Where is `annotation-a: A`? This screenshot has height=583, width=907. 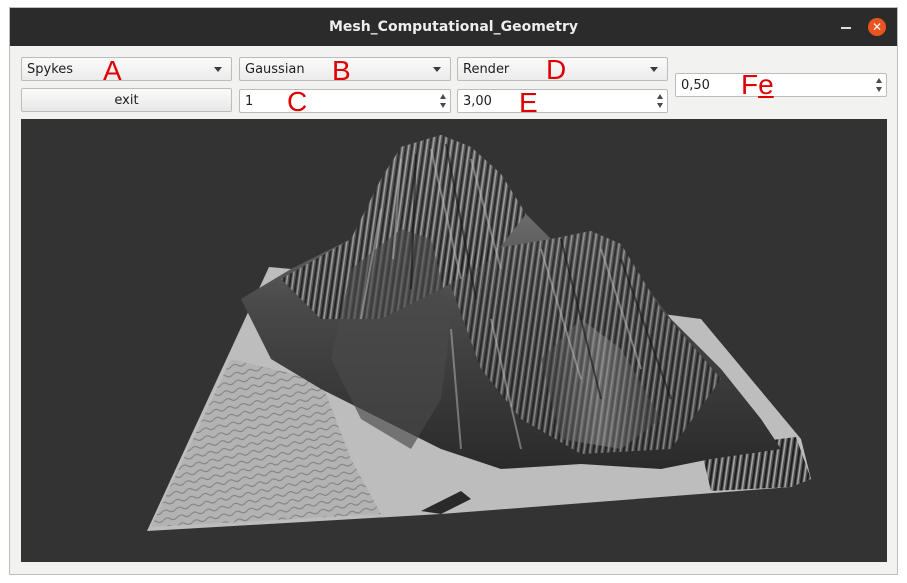
annotation-a: A is located at coordinates (112, 70).